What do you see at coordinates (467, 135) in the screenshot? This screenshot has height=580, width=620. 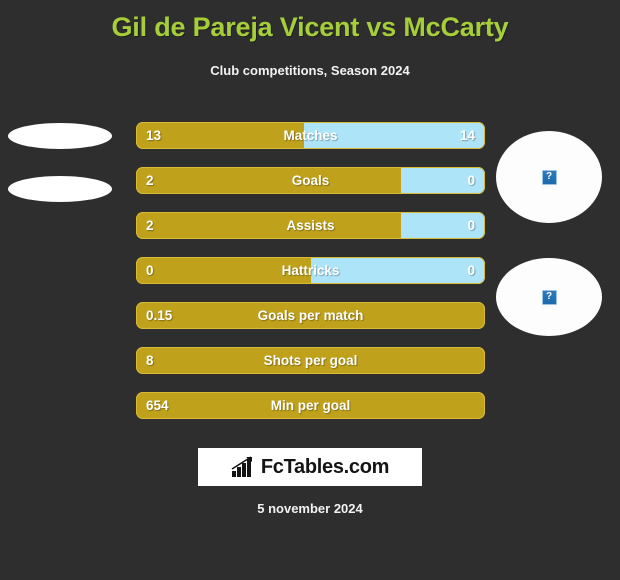 I see `stat-value-right: 14` at bounding box center [467, 135].